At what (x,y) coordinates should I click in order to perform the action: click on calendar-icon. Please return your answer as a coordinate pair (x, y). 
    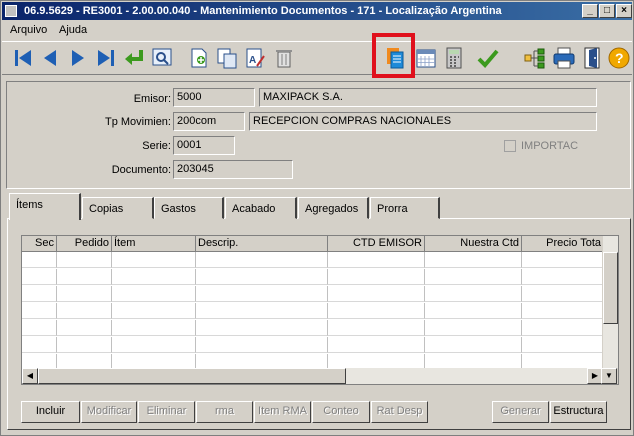
    Looking at the image, I should click on (426, 58).